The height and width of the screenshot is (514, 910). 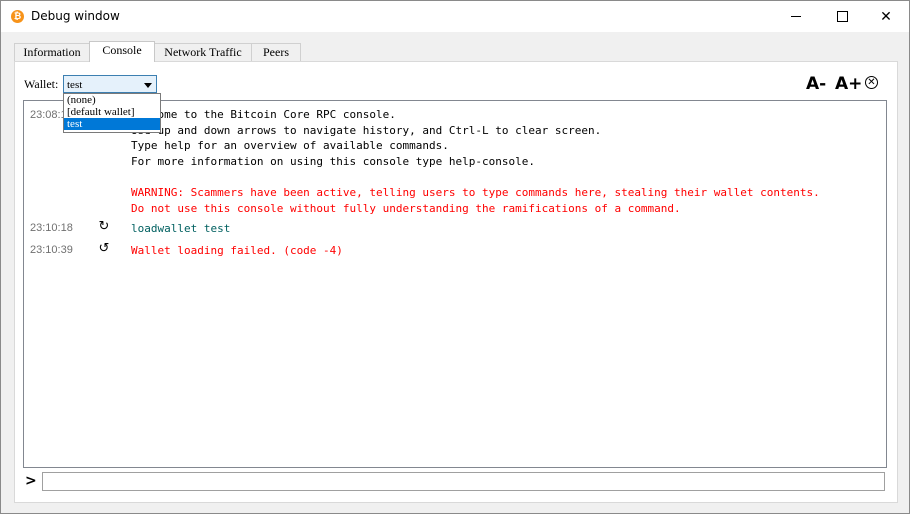 I want to click on window-title: Debug window, so click(x=75, y=16).